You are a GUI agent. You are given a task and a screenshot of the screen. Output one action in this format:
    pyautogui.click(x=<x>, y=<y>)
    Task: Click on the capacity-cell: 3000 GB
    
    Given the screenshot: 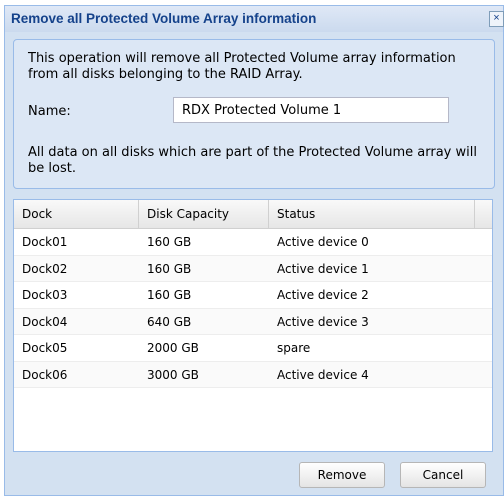 What is the action you would take?
    pyautogui.click(x=173, y=374)
    